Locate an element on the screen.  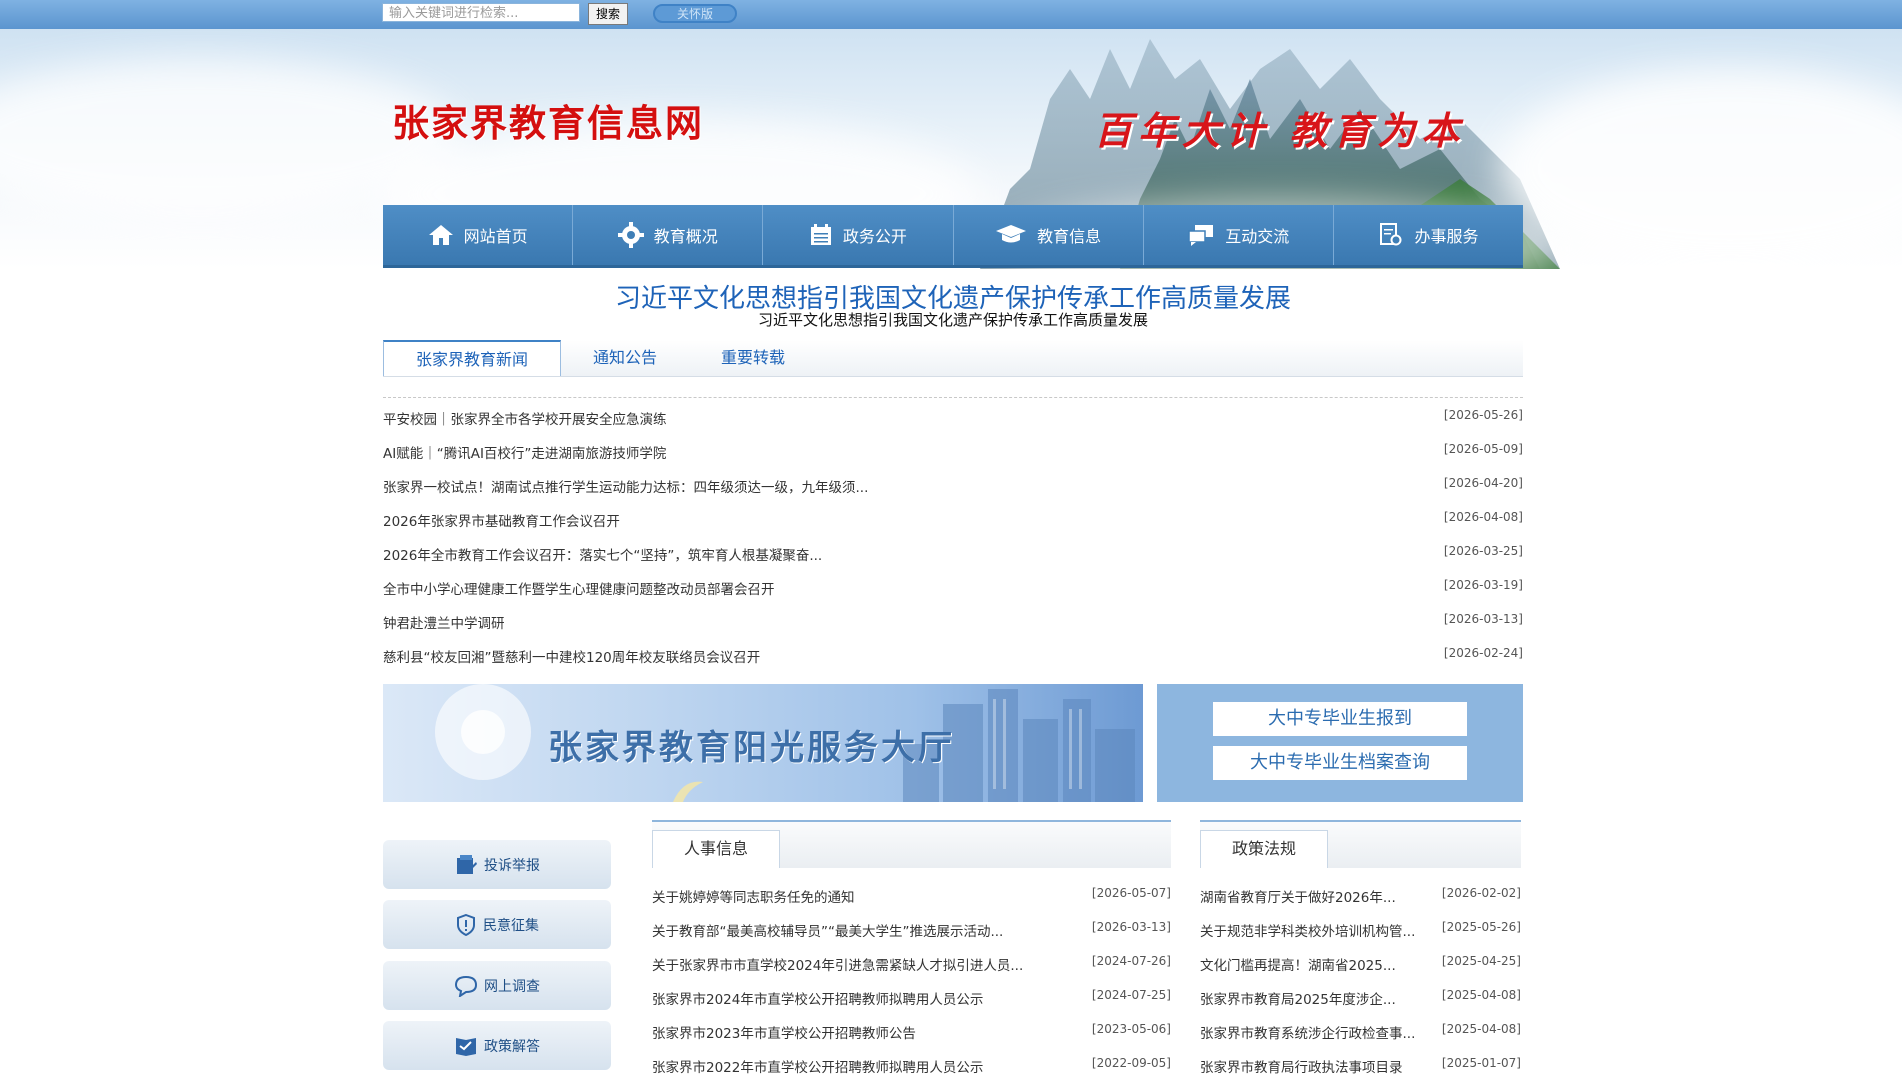
graduate-report-button: 大中专毕业生报到 is located at coordinates (1340, 719).